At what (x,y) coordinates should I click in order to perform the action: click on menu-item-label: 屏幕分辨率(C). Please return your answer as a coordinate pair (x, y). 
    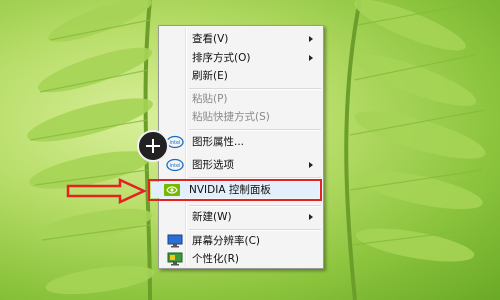
    Looking at the image, I should click on (226, 241).